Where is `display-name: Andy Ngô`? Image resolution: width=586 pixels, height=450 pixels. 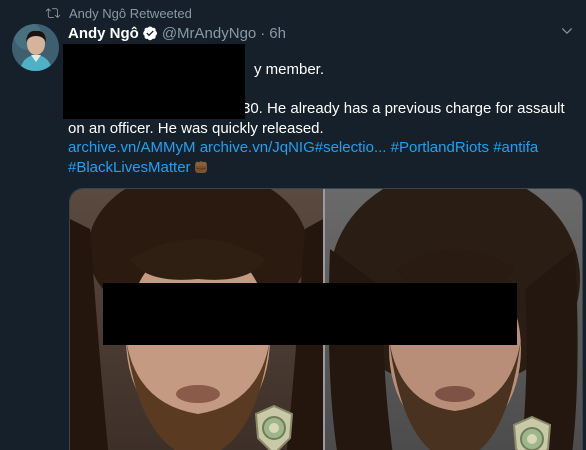
display-name: Andy Ngô is located at coordinates (103, 33).